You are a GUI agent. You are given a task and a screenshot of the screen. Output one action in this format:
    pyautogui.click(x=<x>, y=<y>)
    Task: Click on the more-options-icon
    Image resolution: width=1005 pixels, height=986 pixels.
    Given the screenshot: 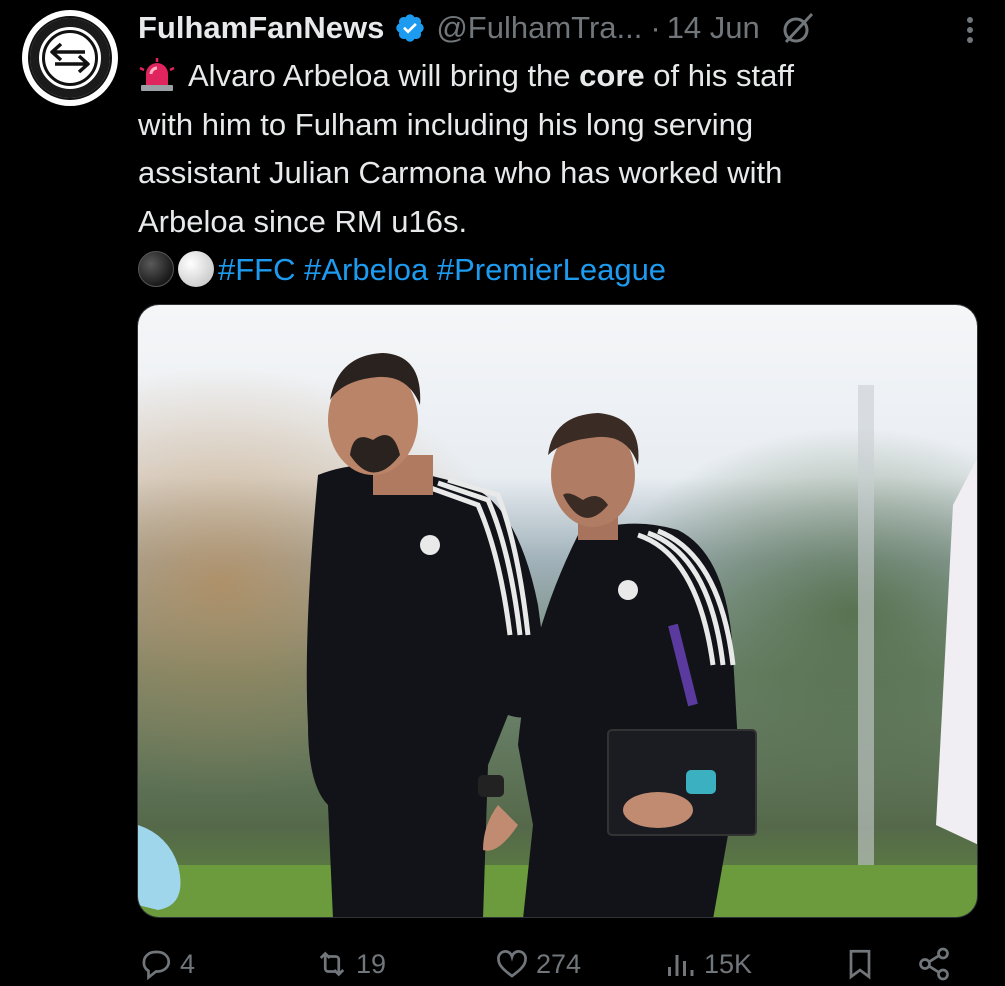 What is the action you would take?
    pyautogui.click(x=970, y=30)
    